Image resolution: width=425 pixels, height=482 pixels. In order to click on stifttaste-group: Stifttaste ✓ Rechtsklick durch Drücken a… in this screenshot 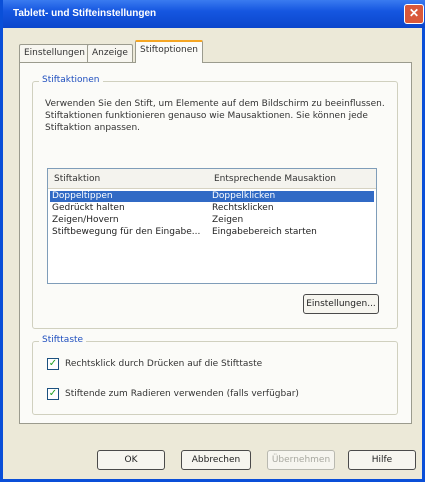, I will do `click(215, 375)`.